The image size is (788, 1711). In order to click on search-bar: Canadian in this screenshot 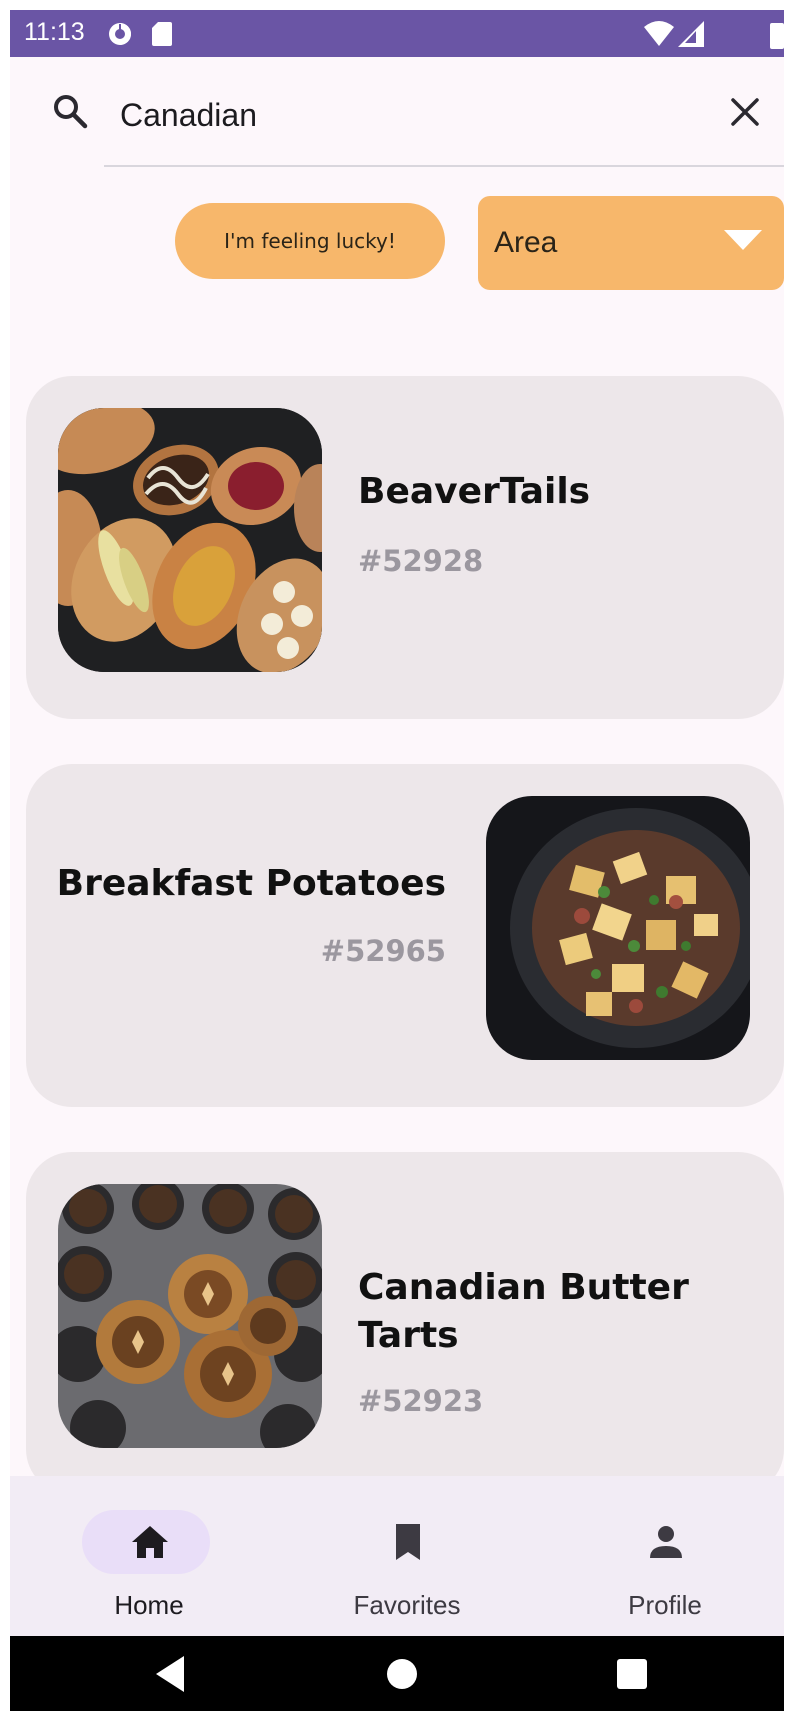, I will do `click(397, 112)`.